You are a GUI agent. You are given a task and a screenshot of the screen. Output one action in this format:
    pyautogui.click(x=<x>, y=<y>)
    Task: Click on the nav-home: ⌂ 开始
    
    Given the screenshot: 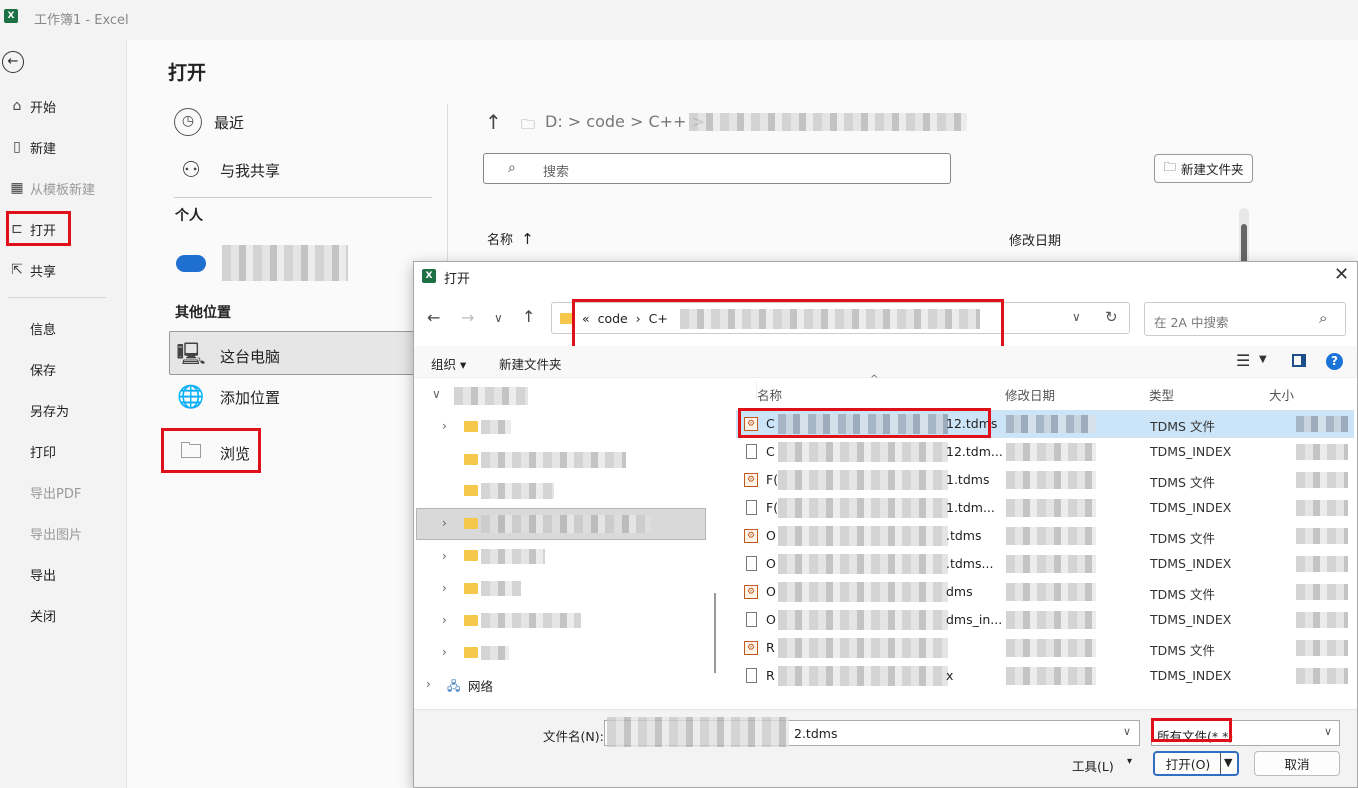 What is the action you would take?
    pyautogui.click(x=32, y=106)
    